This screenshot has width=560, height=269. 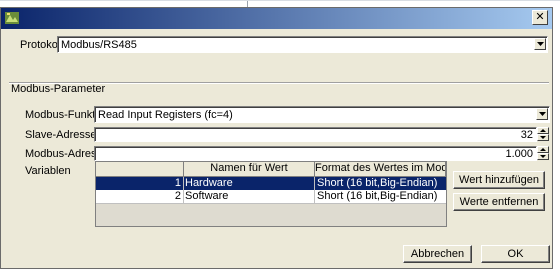 What do you see at coordinates (58, 89) in the screenshot?
I see `group-title: Modbus-Parameter` at bounding box center [58, 89].